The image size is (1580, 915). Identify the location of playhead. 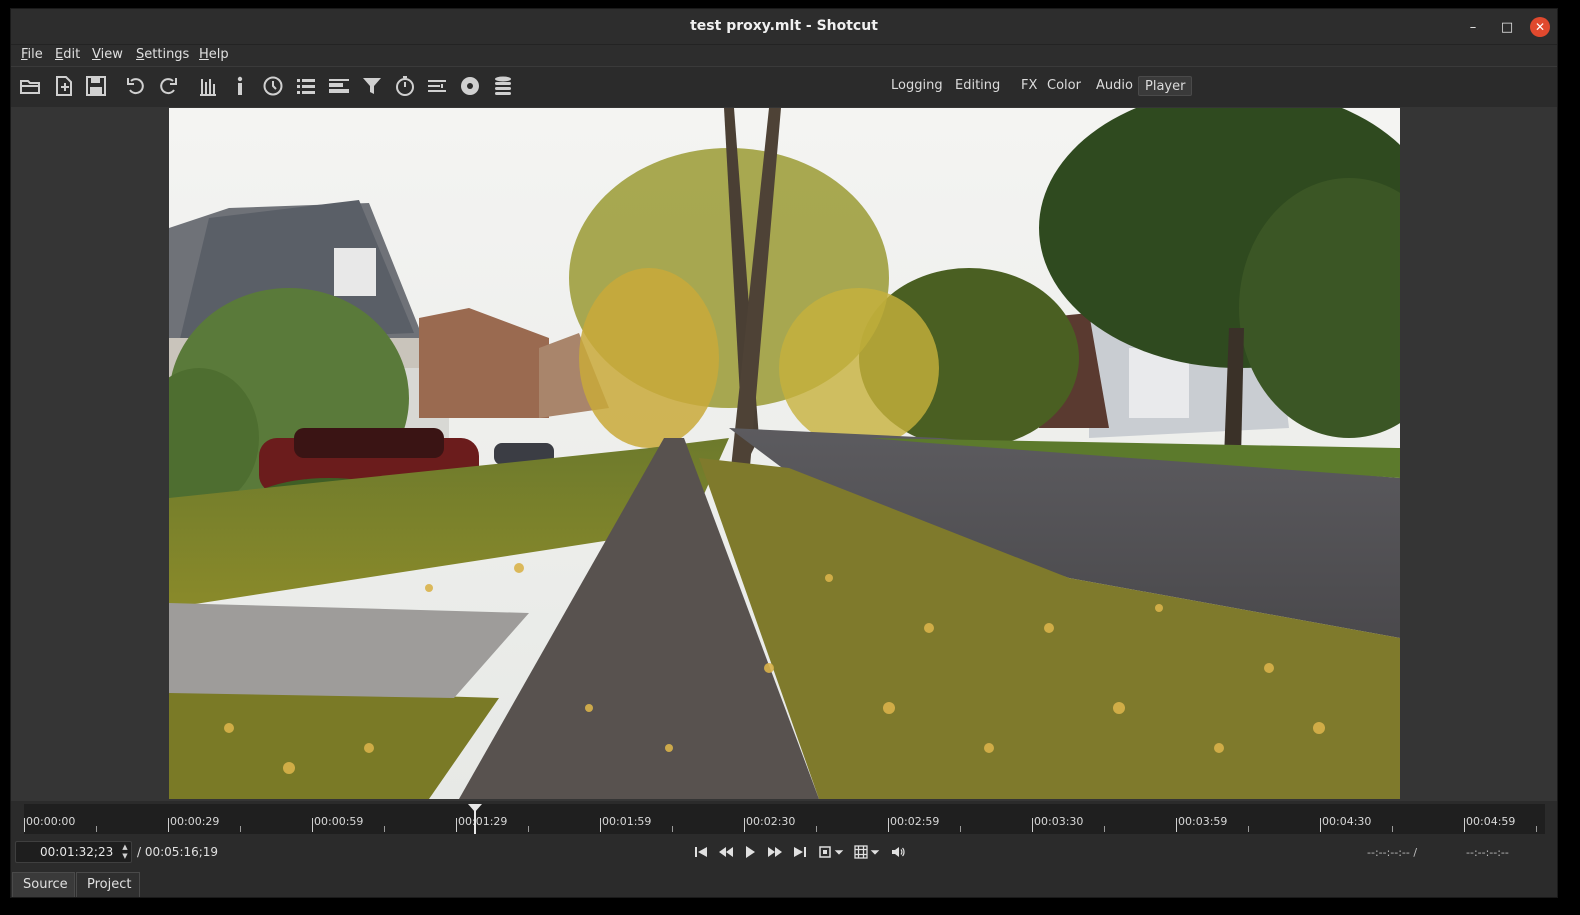
(475, 819).